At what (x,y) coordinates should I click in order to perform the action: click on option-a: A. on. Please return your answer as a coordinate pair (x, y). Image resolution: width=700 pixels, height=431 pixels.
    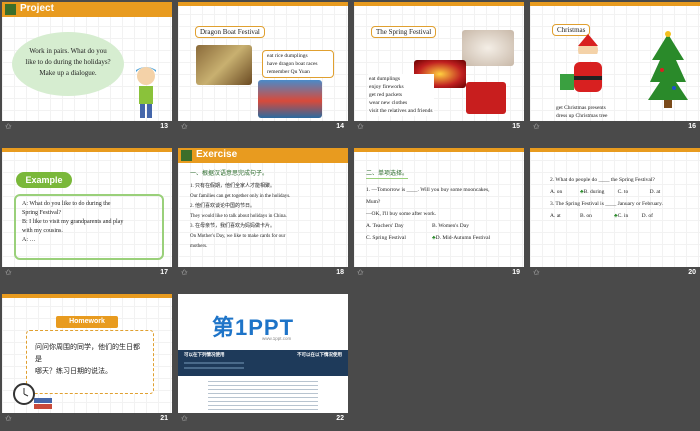
    Looking at the image, I should click on (556, 192).